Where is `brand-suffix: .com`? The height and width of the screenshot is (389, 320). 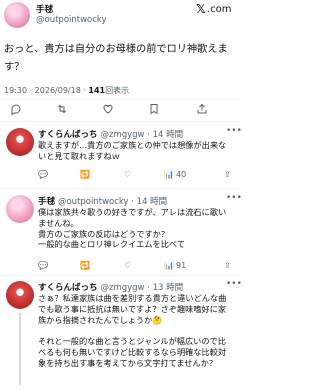
brand-suffix: .com is located at coordinates (219, 9).